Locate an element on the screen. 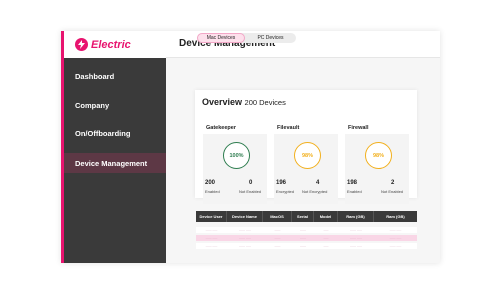 The height and width of the screenshot is (307, 500). device-type-tabs: Mac Devices PC Devices is located at coordinates (246, 38).